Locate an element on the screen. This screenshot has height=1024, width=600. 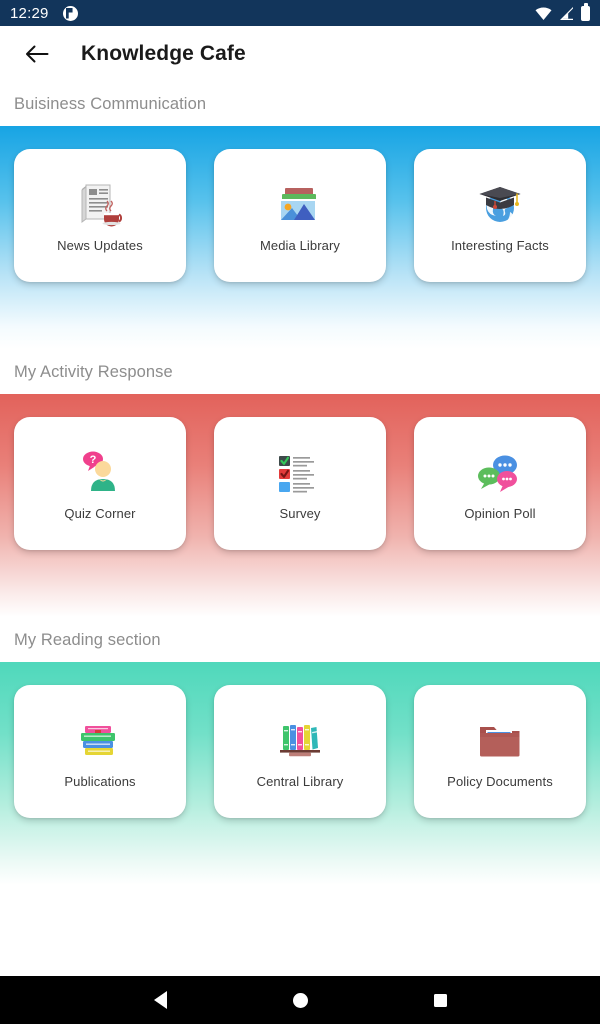
nav-home-button is located at coordinates (300, 1000).